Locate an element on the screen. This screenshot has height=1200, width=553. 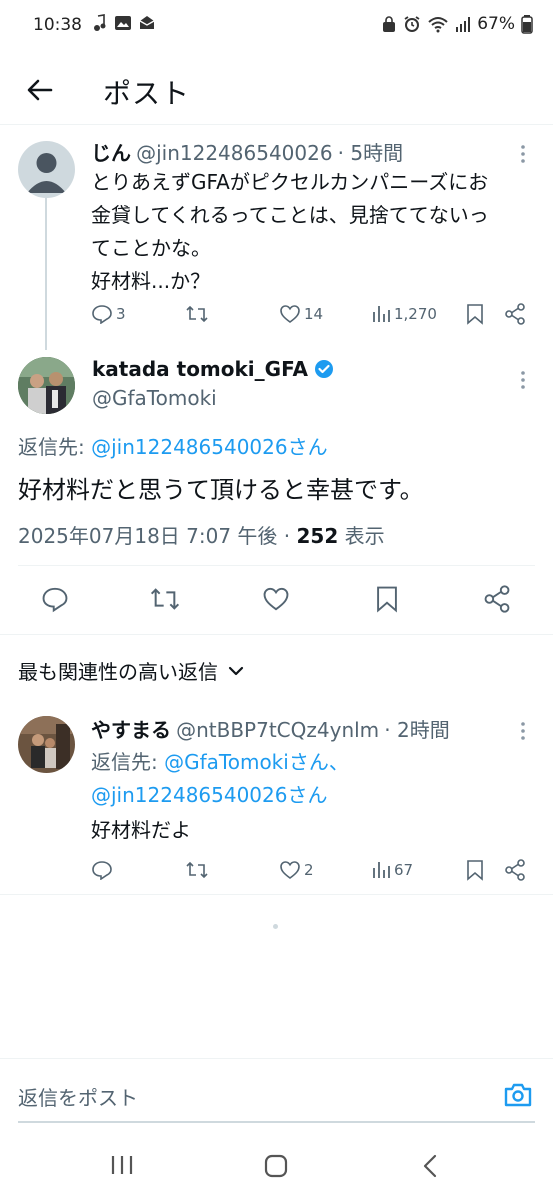
parent-handle: @jin122486540026 is located at coordinates (234, 153).